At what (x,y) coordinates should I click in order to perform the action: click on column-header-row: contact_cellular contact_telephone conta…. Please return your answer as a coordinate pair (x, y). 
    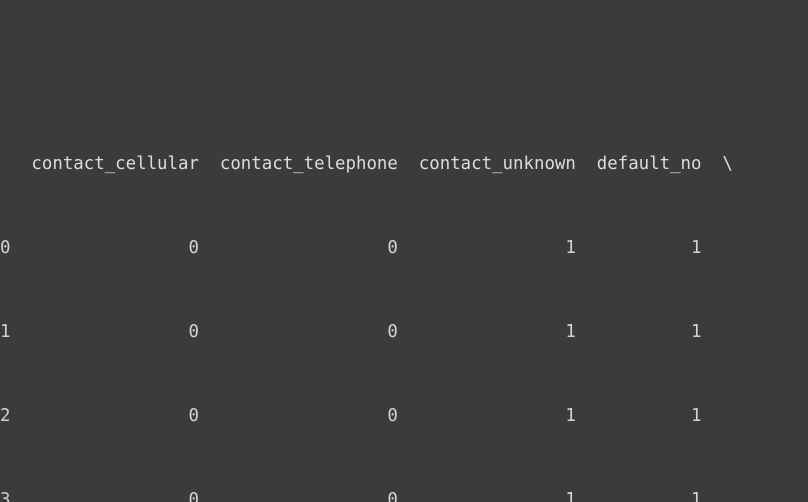
    Looking at the image, I should click on (366, 164).